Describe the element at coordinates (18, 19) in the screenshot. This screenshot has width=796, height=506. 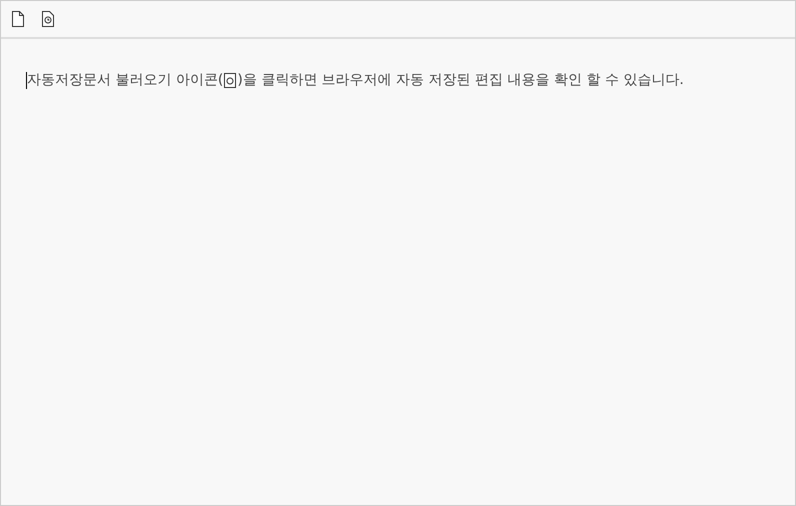
I see `new-document-button` at that location.